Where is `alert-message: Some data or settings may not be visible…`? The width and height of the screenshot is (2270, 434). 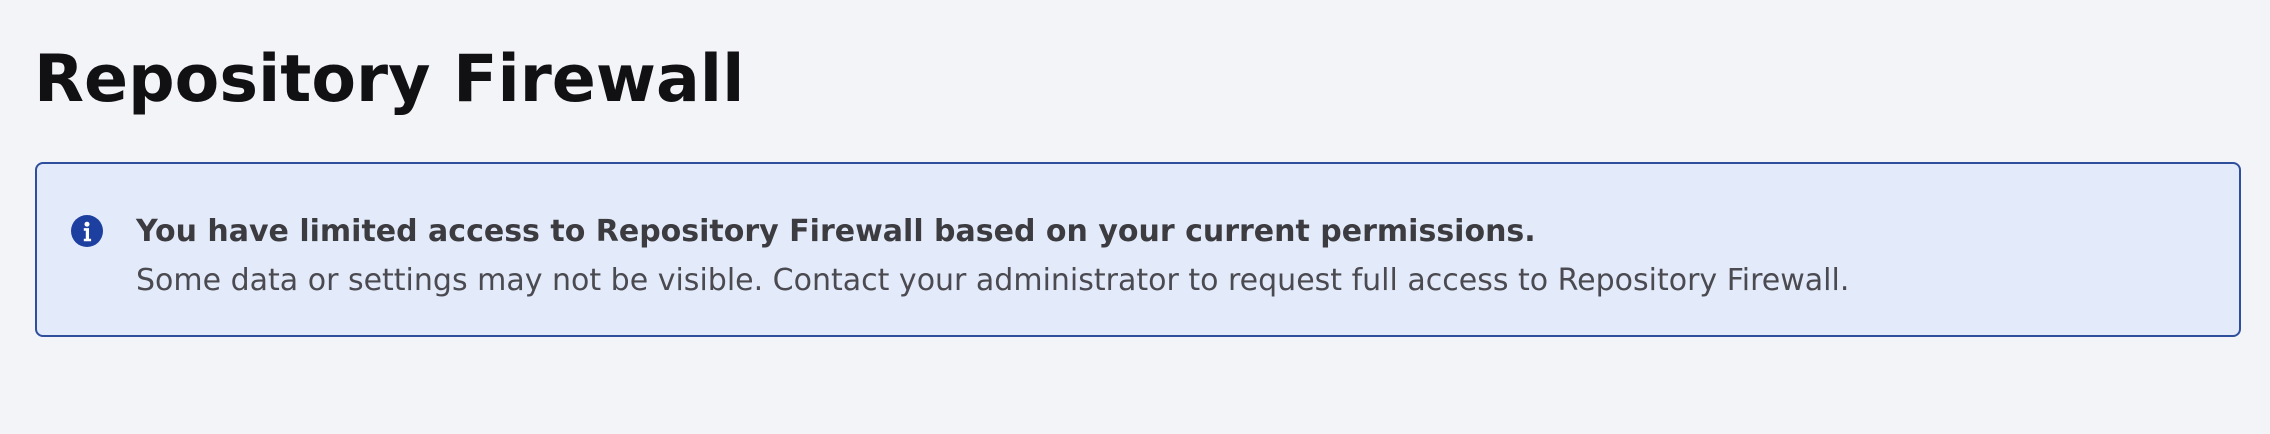
alert-message: Some data or settings may not be visible… is located at coordinates (993, 280).